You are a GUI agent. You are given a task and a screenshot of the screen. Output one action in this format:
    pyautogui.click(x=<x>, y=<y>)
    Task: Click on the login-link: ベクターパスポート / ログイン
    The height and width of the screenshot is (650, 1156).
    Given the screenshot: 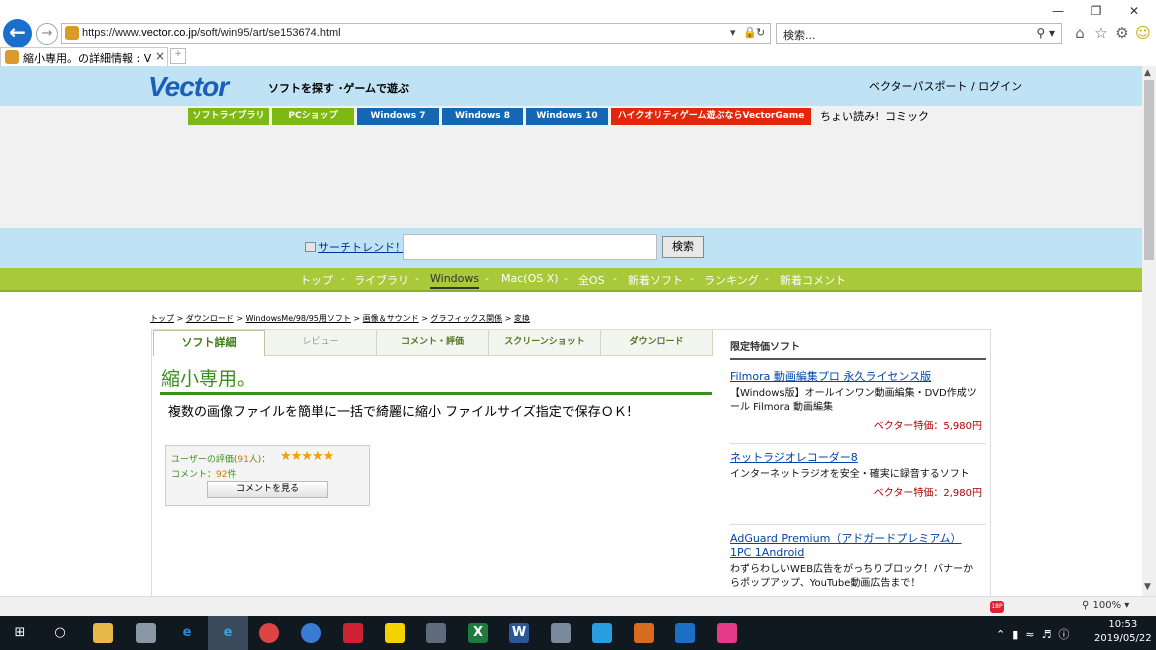 What is the action you would take?
    pyautogui.click(x=945, y=86)
    